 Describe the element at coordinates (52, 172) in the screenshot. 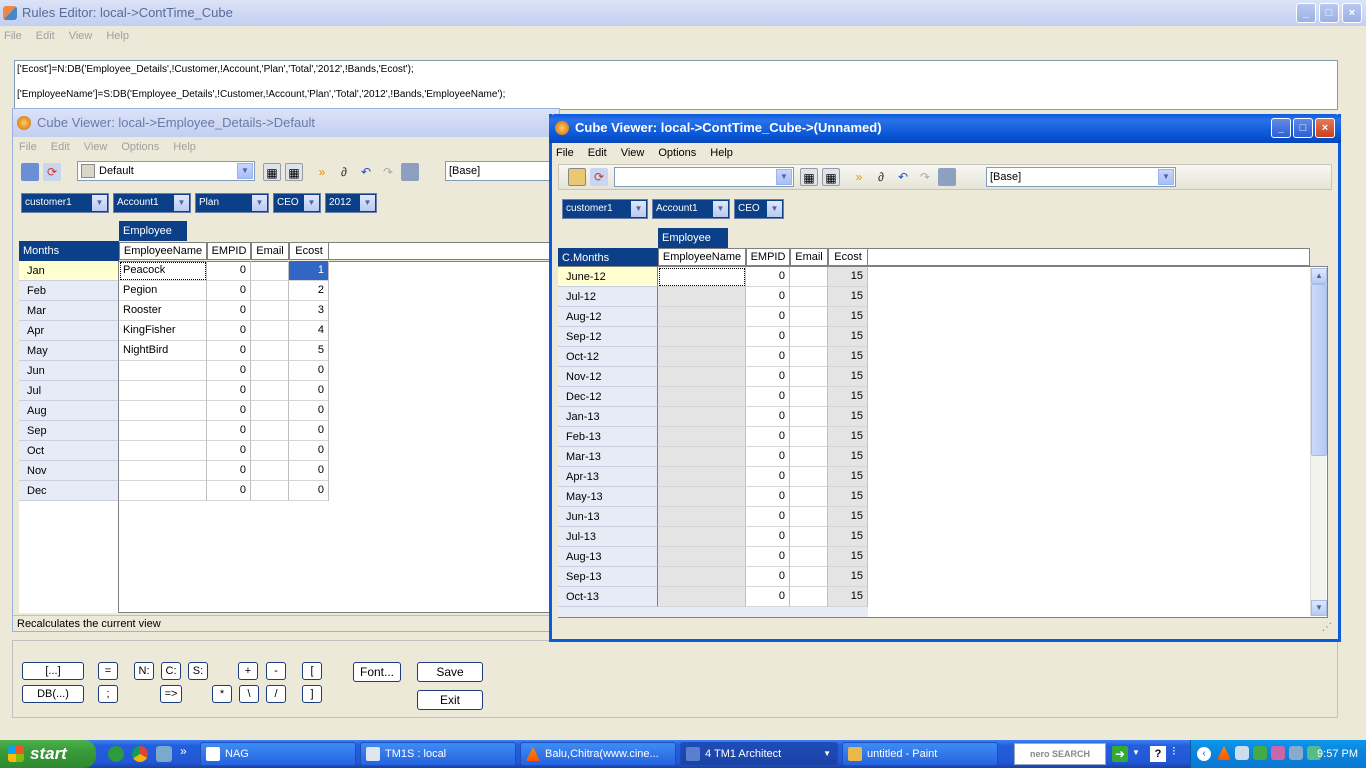

I see `reload-view-icon: ⟳` at that location.